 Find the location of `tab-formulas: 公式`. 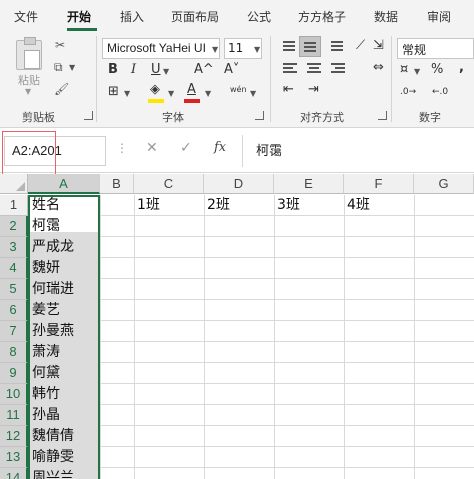

tab-formulas: 公式 is located at coordinates (259, 16).